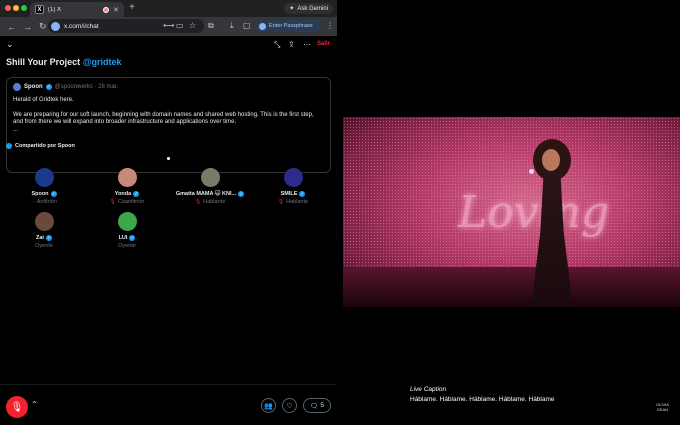  I want to click on participant-lui: LUI ✓ Oyente, so click(127, 230).